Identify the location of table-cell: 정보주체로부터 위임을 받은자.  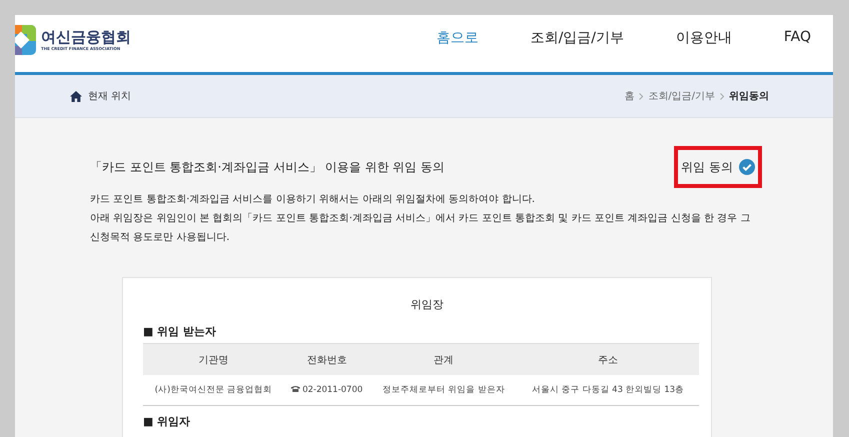
(444, 390).